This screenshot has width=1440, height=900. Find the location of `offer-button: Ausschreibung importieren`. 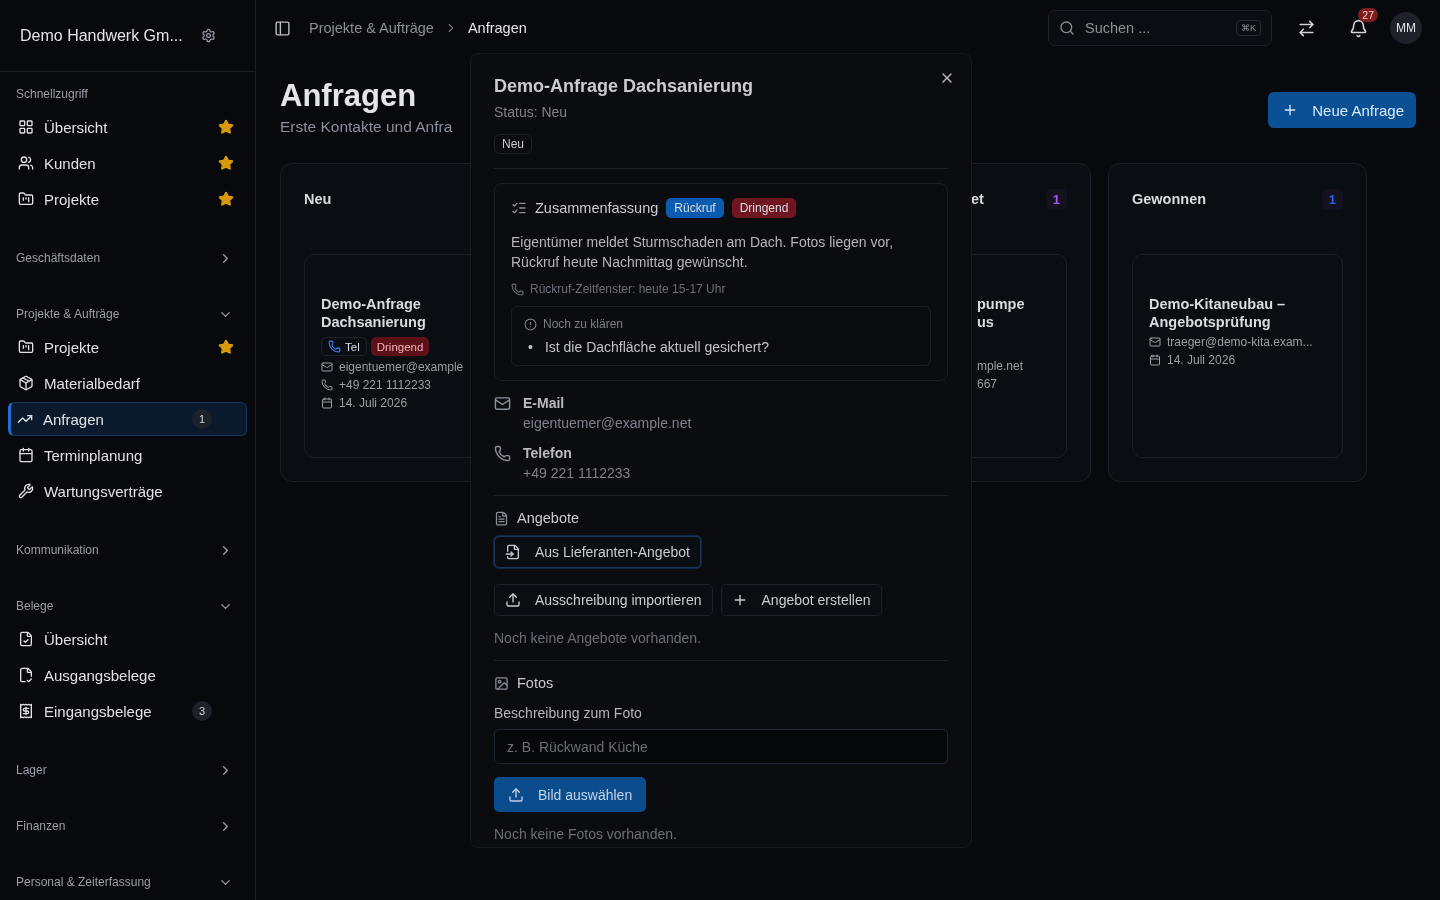

offer-button: Ausschreibung importieren is located at coordinates (603, 600).